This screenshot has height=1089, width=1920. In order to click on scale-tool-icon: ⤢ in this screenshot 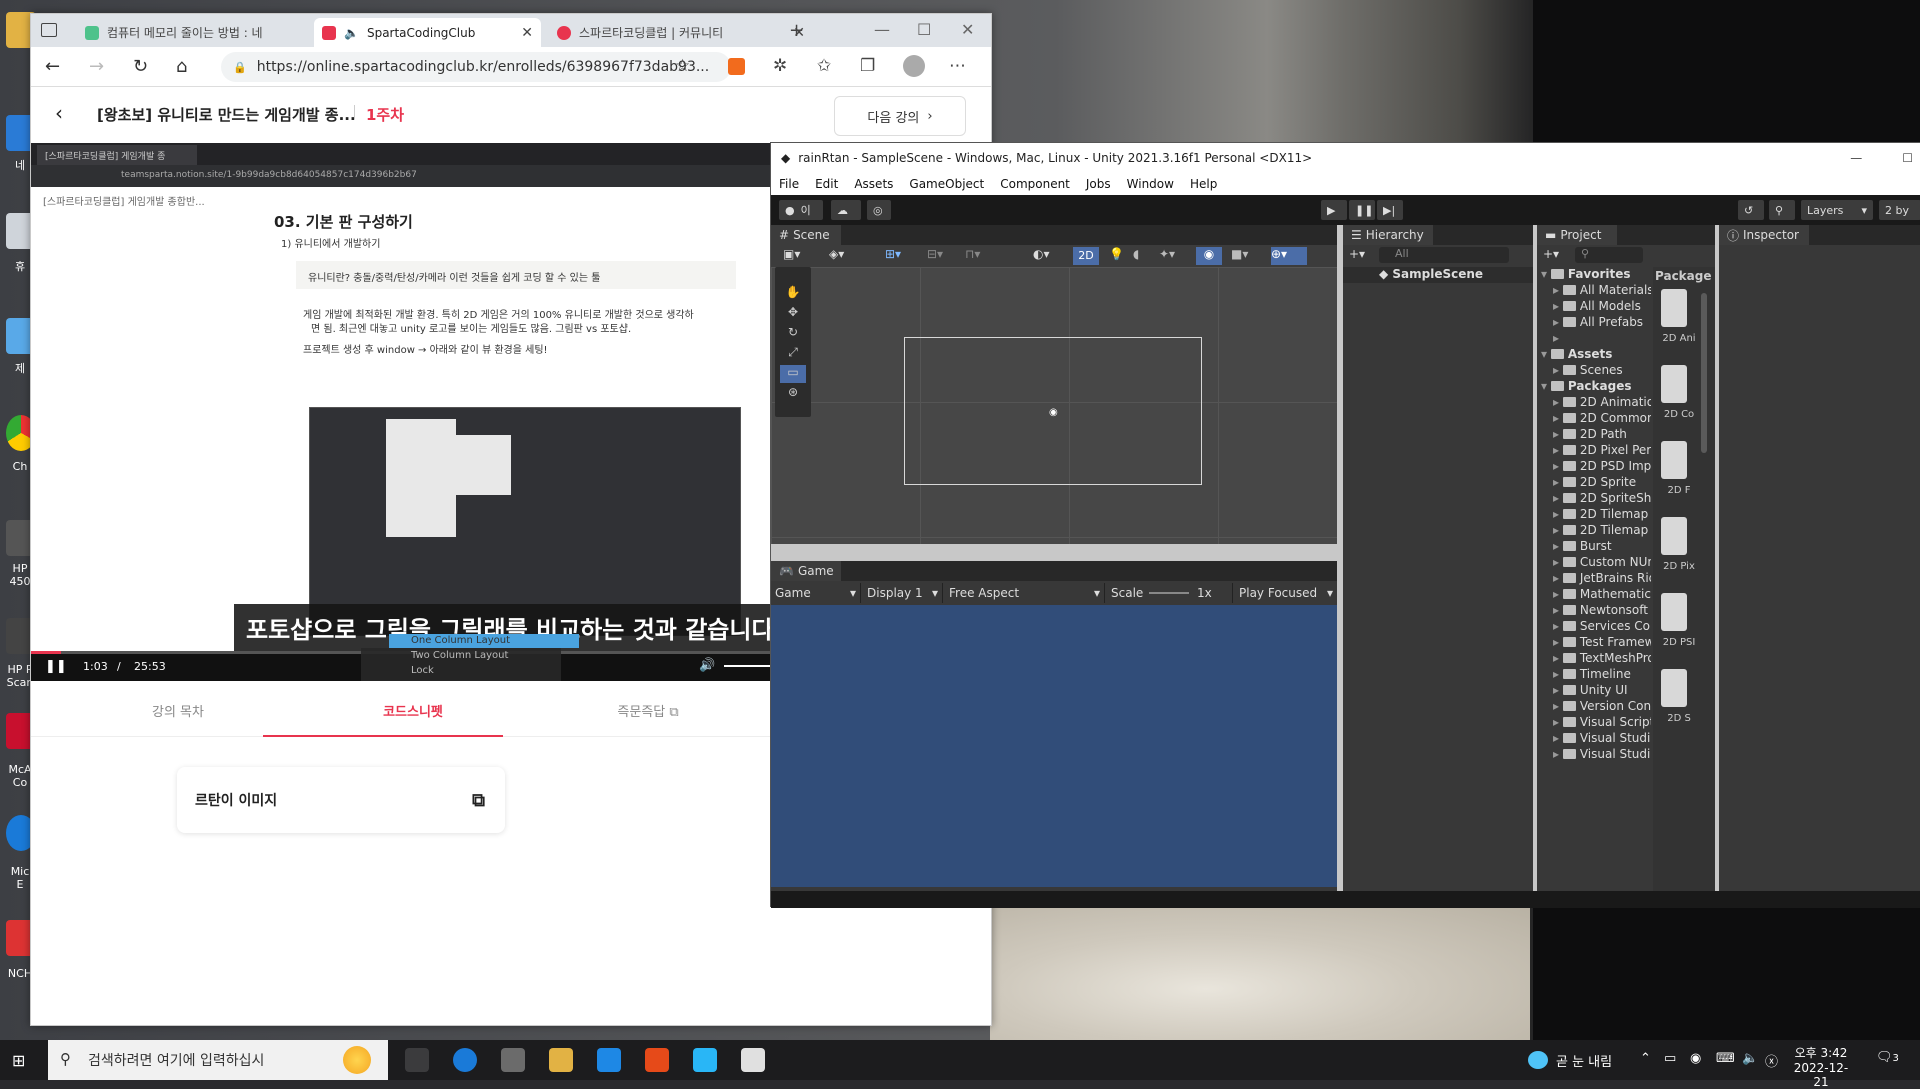, I will do `click(793, 354)`.